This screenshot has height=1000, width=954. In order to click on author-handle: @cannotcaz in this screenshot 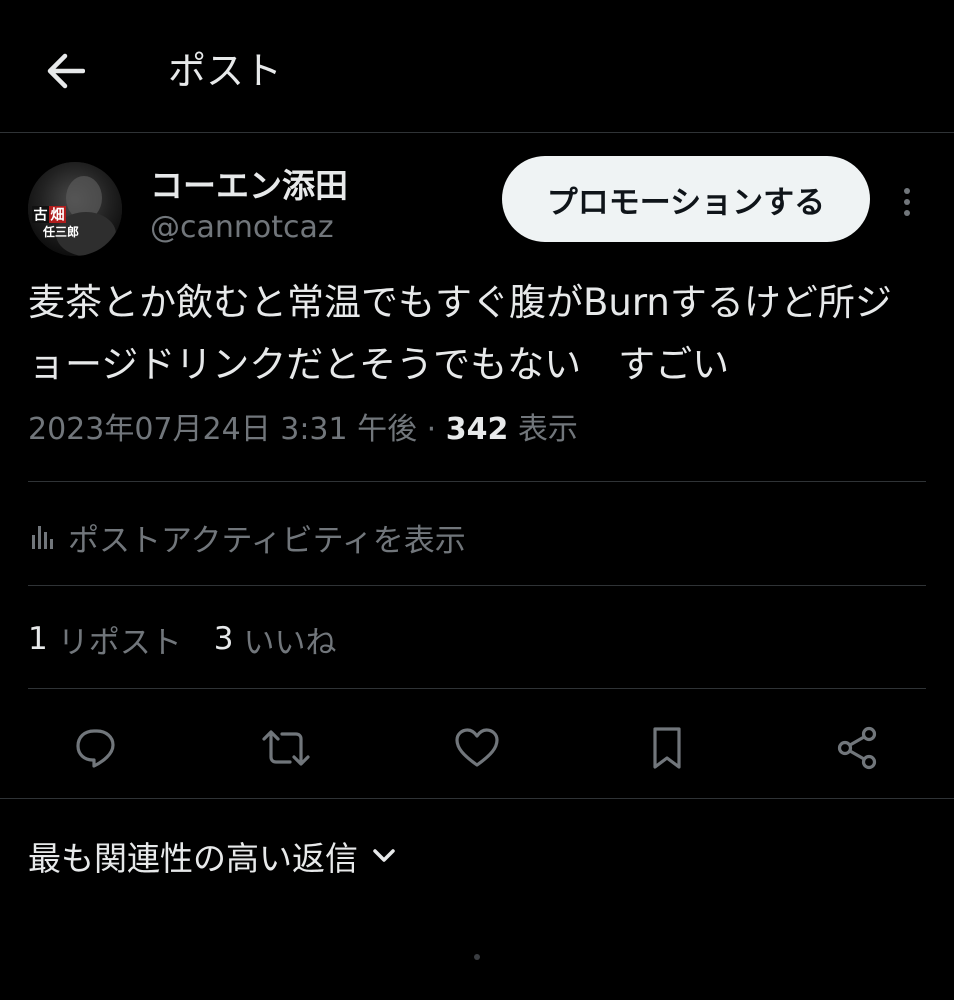, I will do `click(242, 228)`.